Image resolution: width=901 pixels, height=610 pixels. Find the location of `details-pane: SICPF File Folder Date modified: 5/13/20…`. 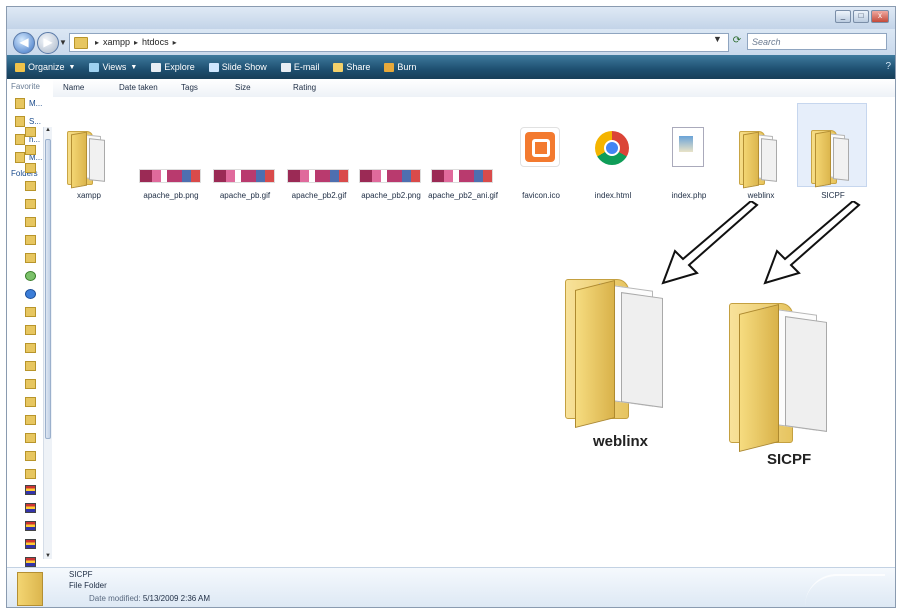

details-pane: SICPF File Folder Date modified: 5/13/20… is located at coordinates (451, 587).